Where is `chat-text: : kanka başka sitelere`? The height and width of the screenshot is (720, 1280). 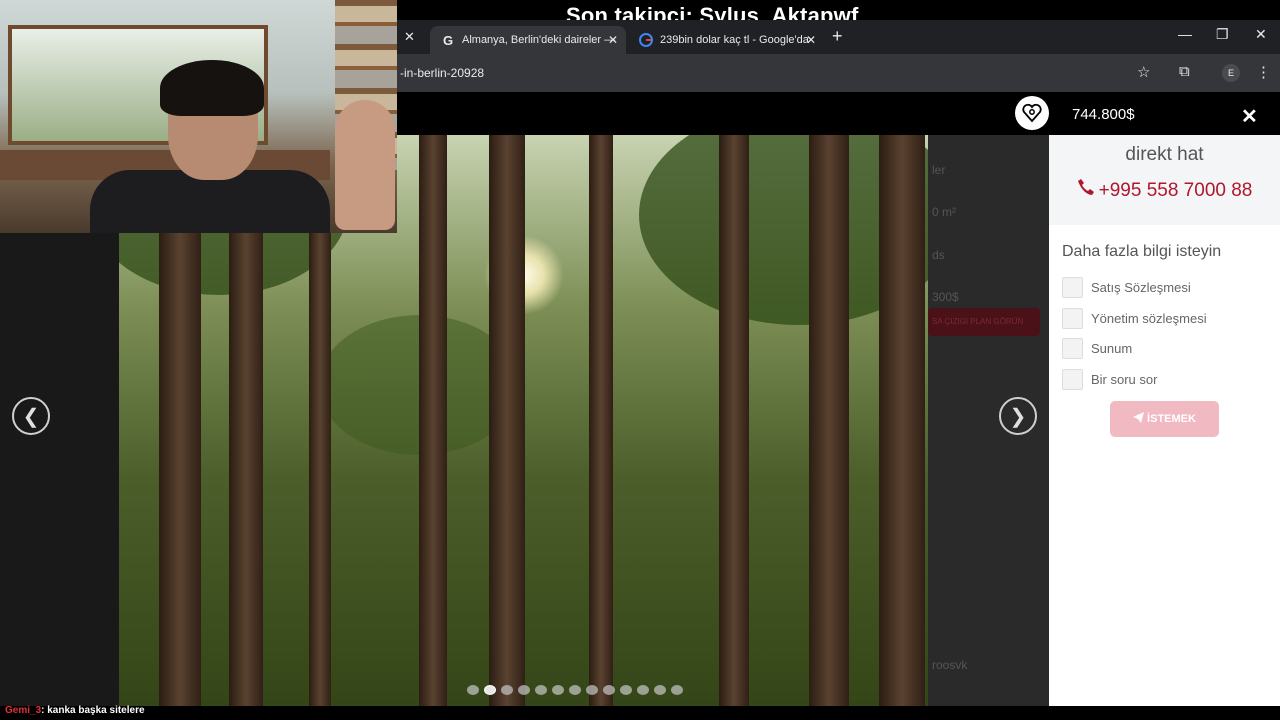
chat-text: : kanka başka sitelere is located at coordinates (93, 710).